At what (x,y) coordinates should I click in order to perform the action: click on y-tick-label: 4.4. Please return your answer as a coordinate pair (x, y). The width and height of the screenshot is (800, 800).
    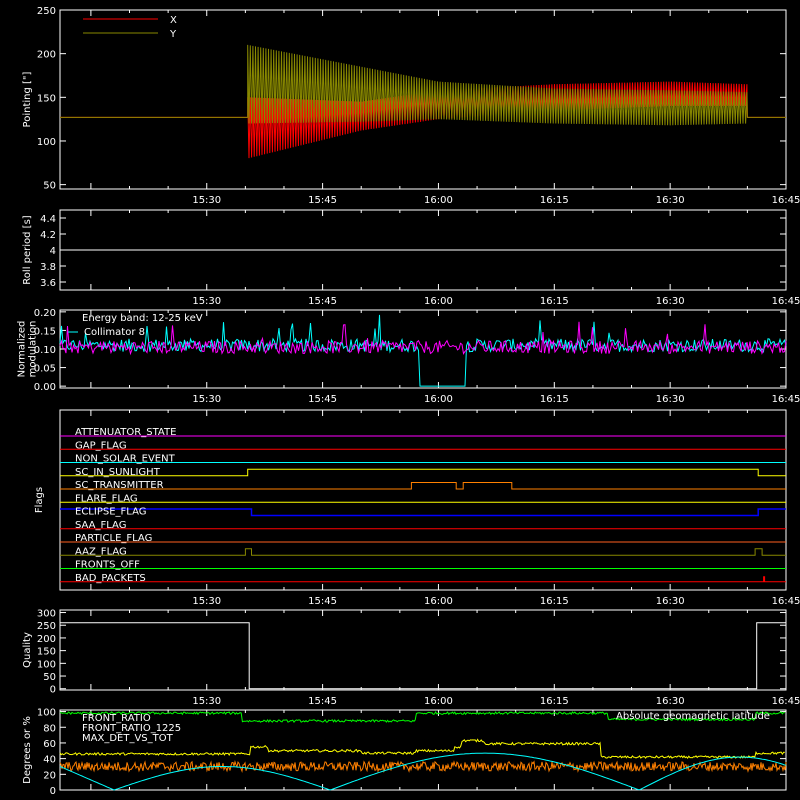
    Looking at the image, I should click on (48, 219).